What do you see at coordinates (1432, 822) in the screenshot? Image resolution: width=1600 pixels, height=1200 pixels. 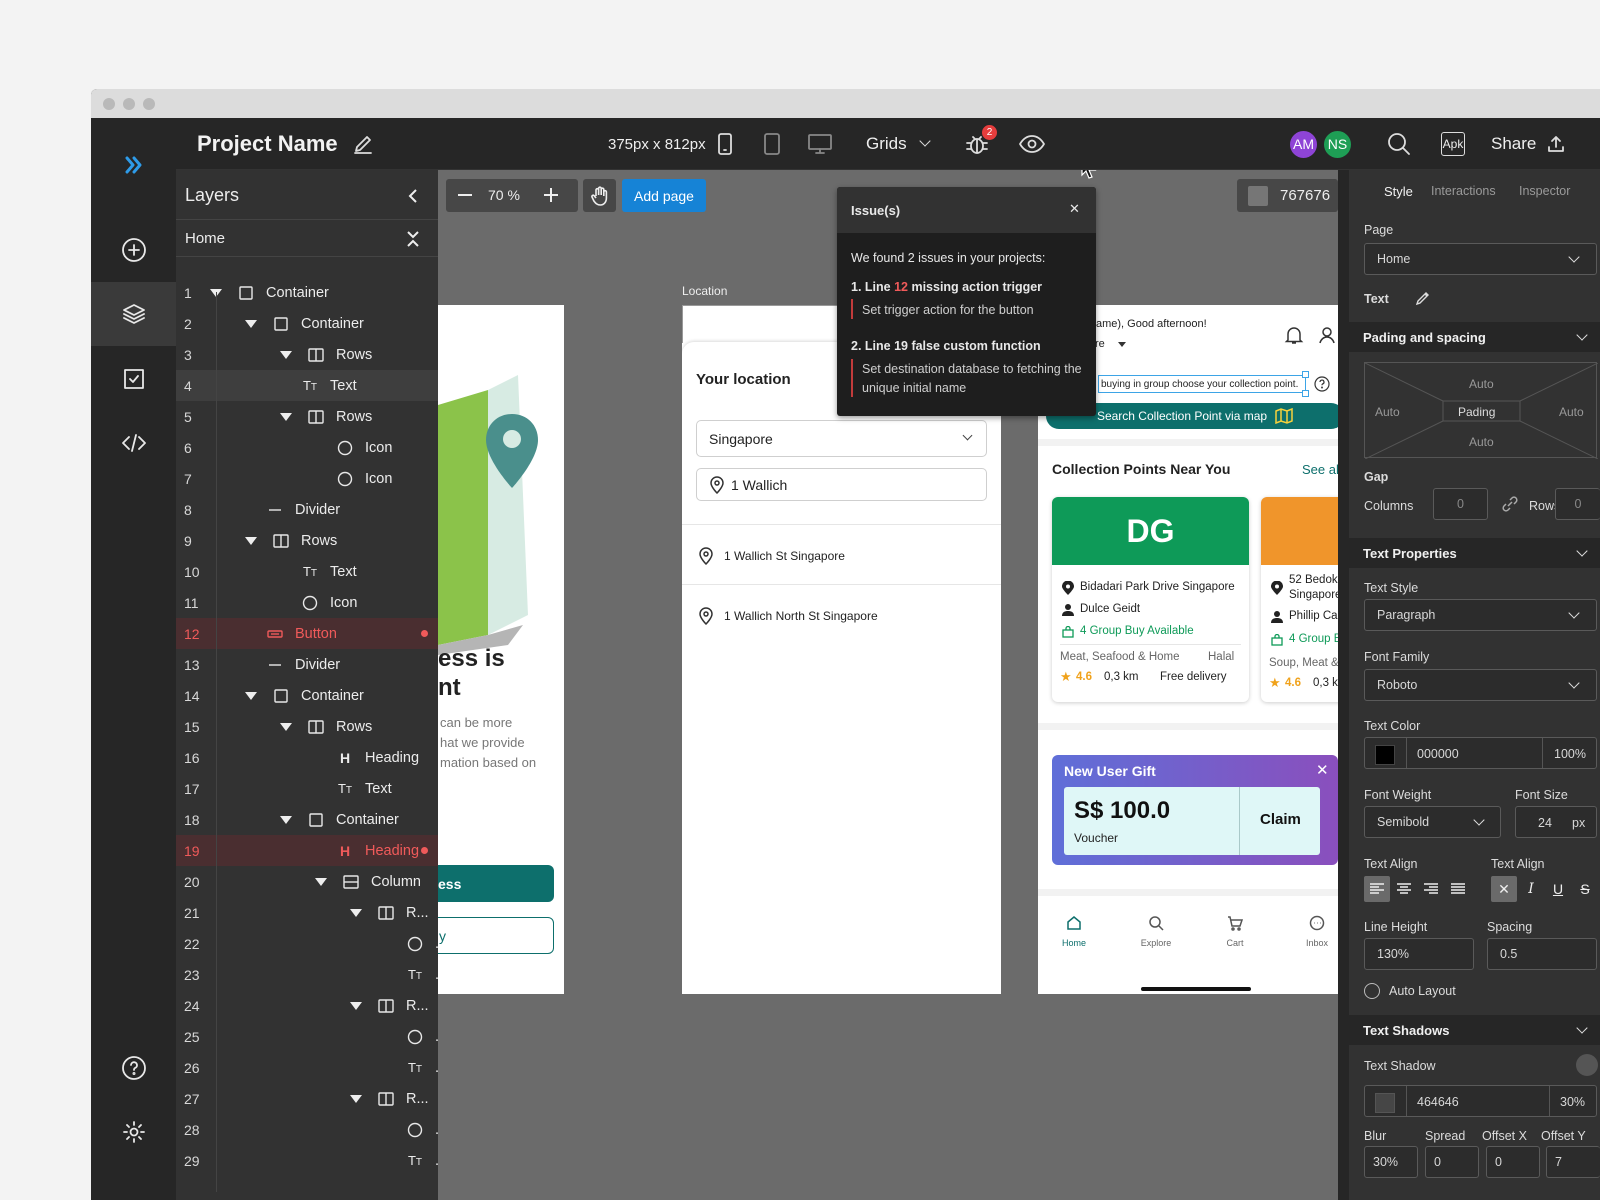 I see `font-weight-select: Semibold` at bounding box center [1432, 822].